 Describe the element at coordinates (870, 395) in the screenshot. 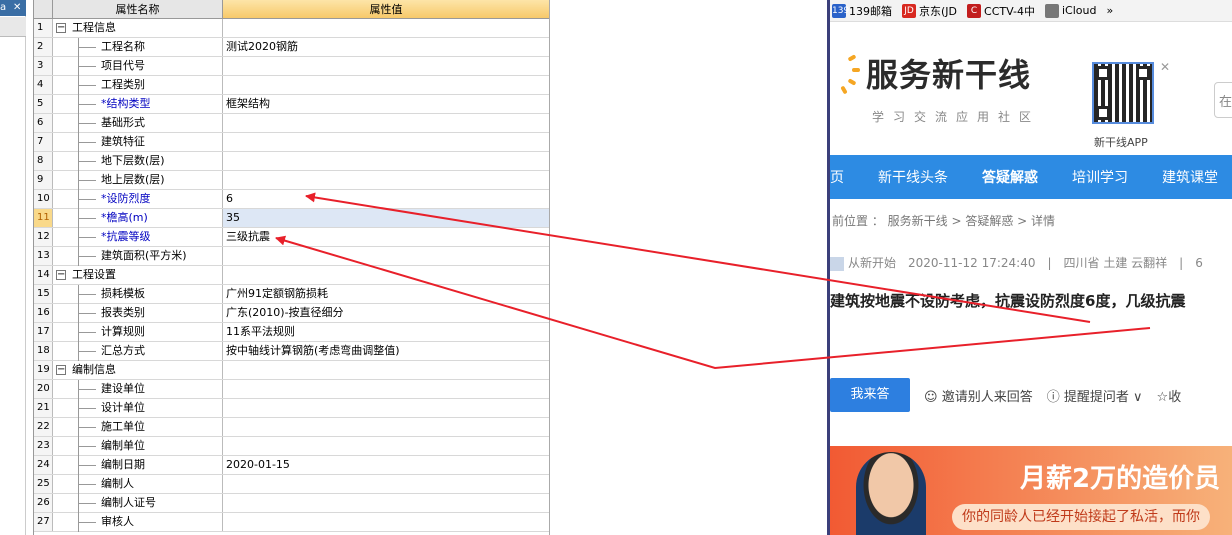

I see `answer-button: 我来答` at that location.